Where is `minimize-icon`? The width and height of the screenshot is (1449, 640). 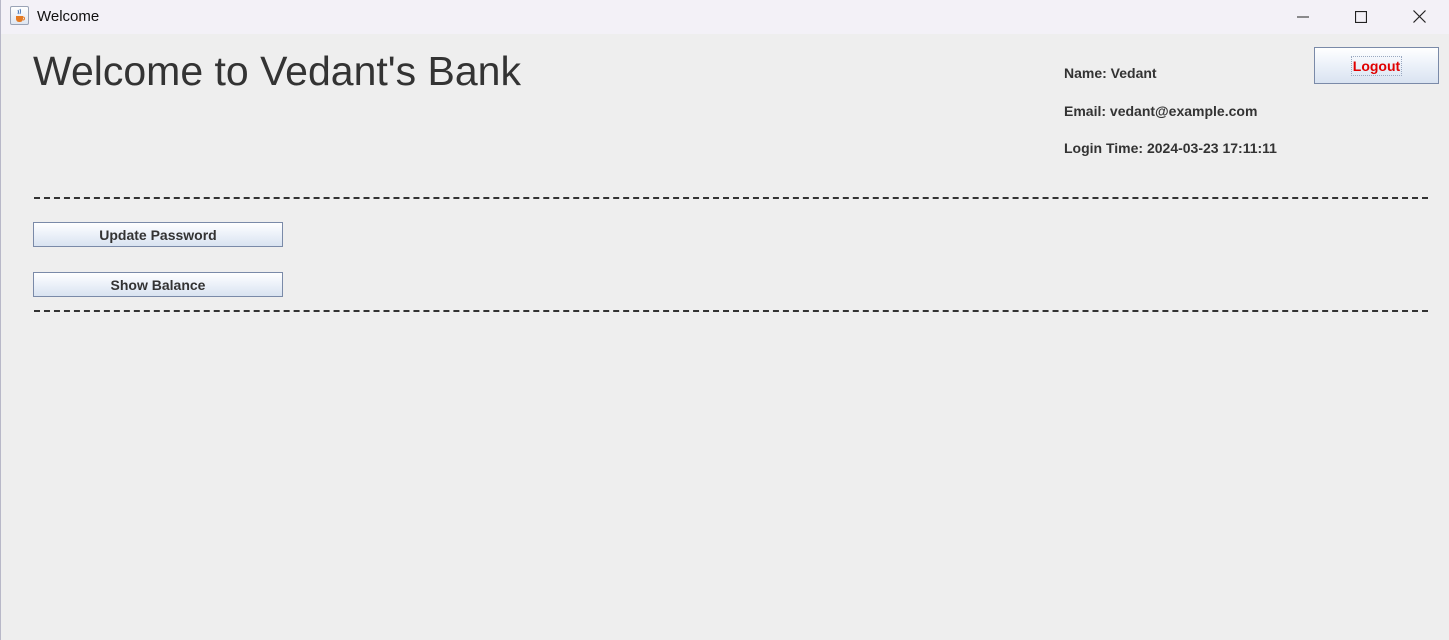
minimize-icon is located at coordinates (1303, 16).